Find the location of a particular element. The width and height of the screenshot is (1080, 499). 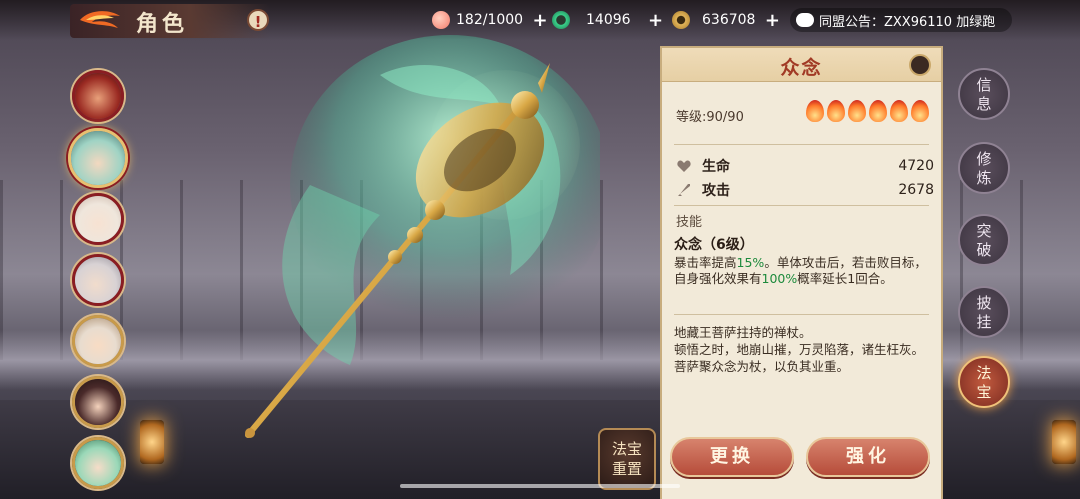

stamina-value: 182/1000 is located at coordinates (490, 20).